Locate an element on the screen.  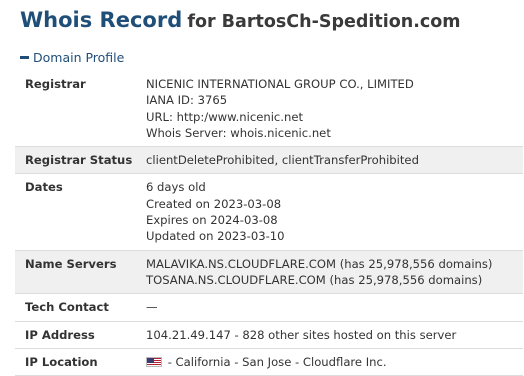
page-title-main: Whois Record is located at coordinates (101, 20).